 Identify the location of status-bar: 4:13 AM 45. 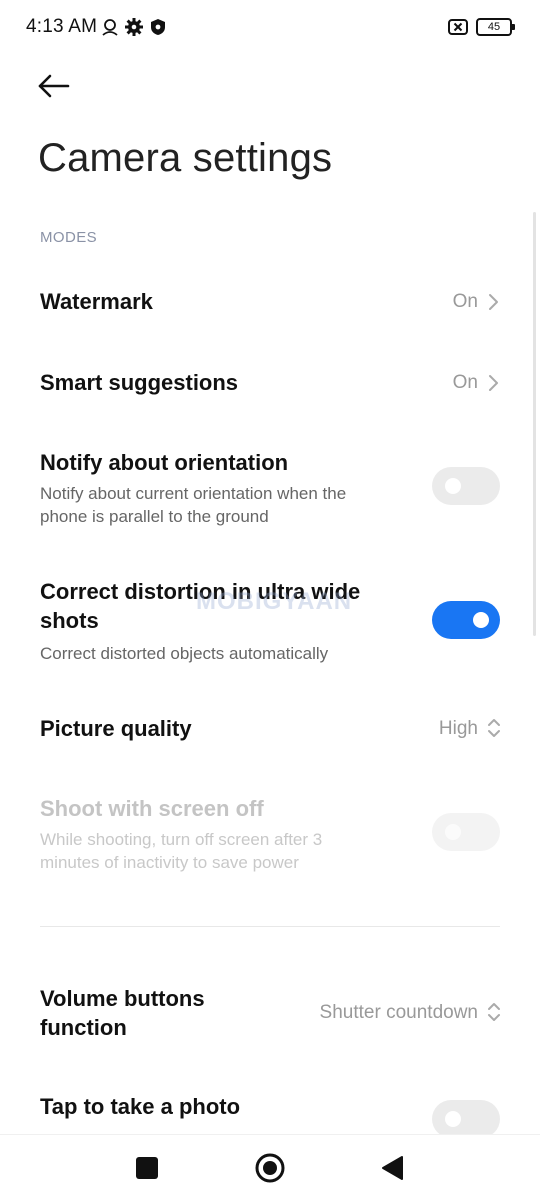
(270, 27).